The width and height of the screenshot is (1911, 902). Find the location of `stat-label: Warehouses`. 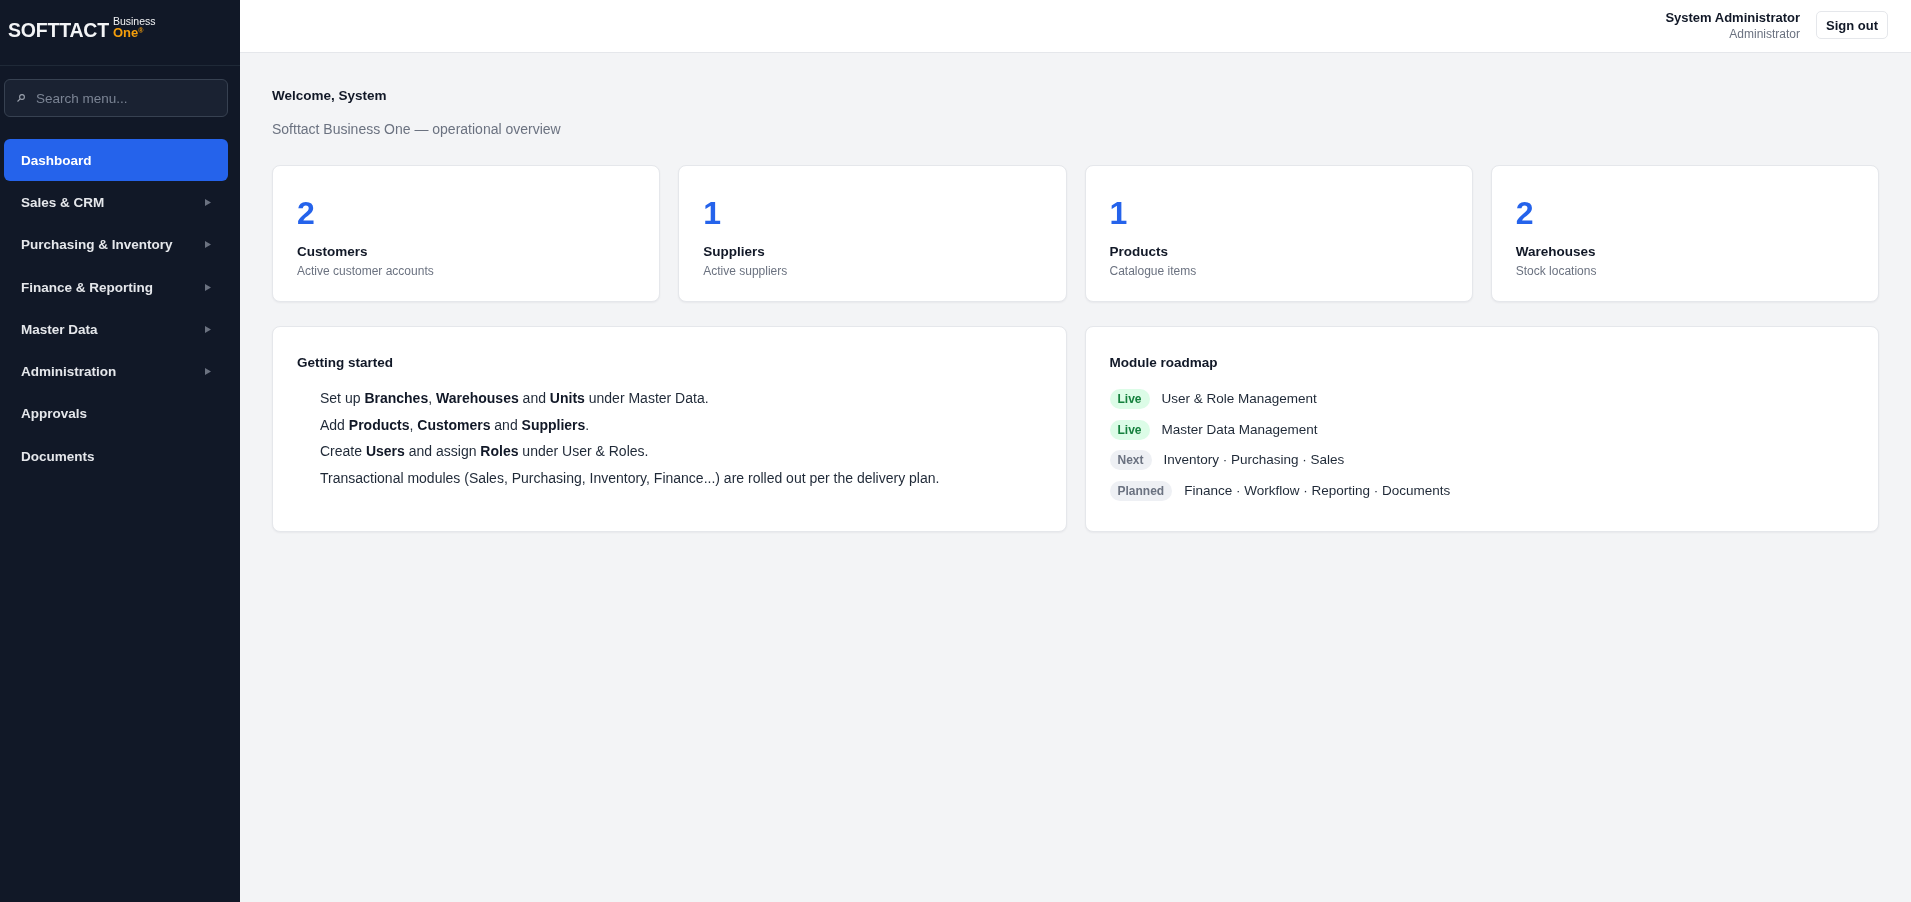

stat-label: Warehouses is located at coordinates (1555, 252).